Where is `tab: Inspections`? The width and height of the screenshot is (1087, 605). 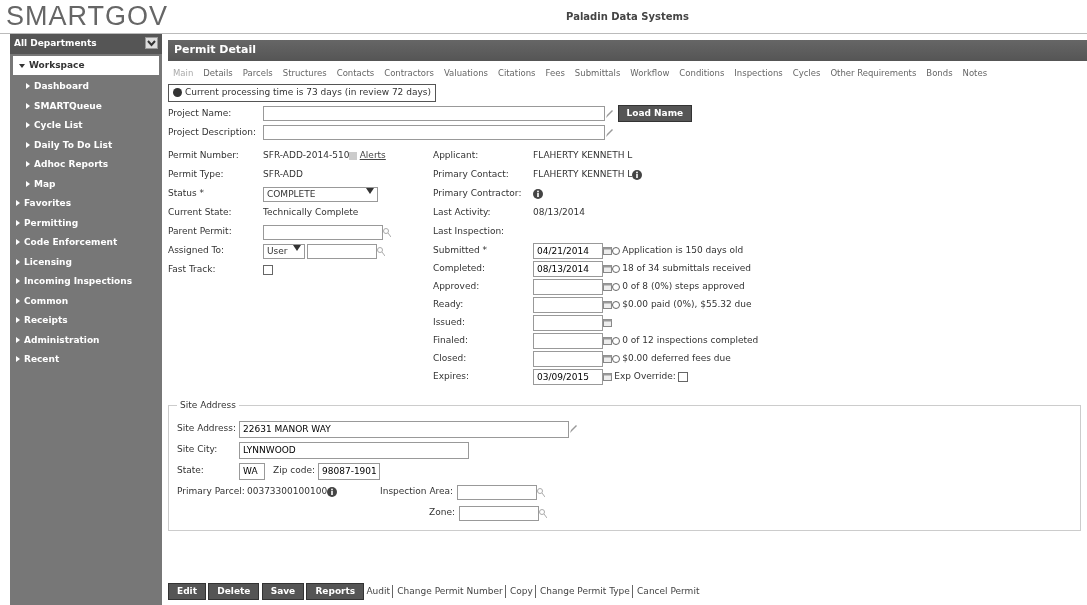 tab: Inspections is located at coordinates (758, 73).